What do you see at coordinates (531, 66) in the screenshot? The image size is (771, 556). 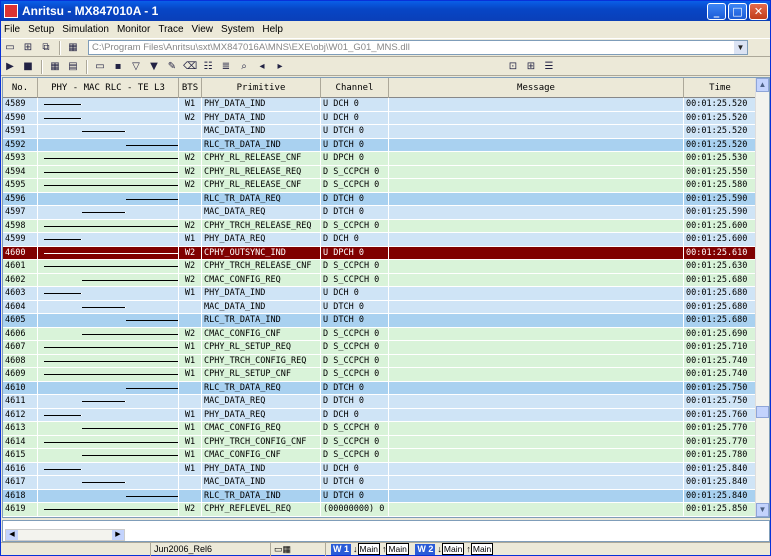 I see `table-icon: ⊞` at bounding box center [531, 66].